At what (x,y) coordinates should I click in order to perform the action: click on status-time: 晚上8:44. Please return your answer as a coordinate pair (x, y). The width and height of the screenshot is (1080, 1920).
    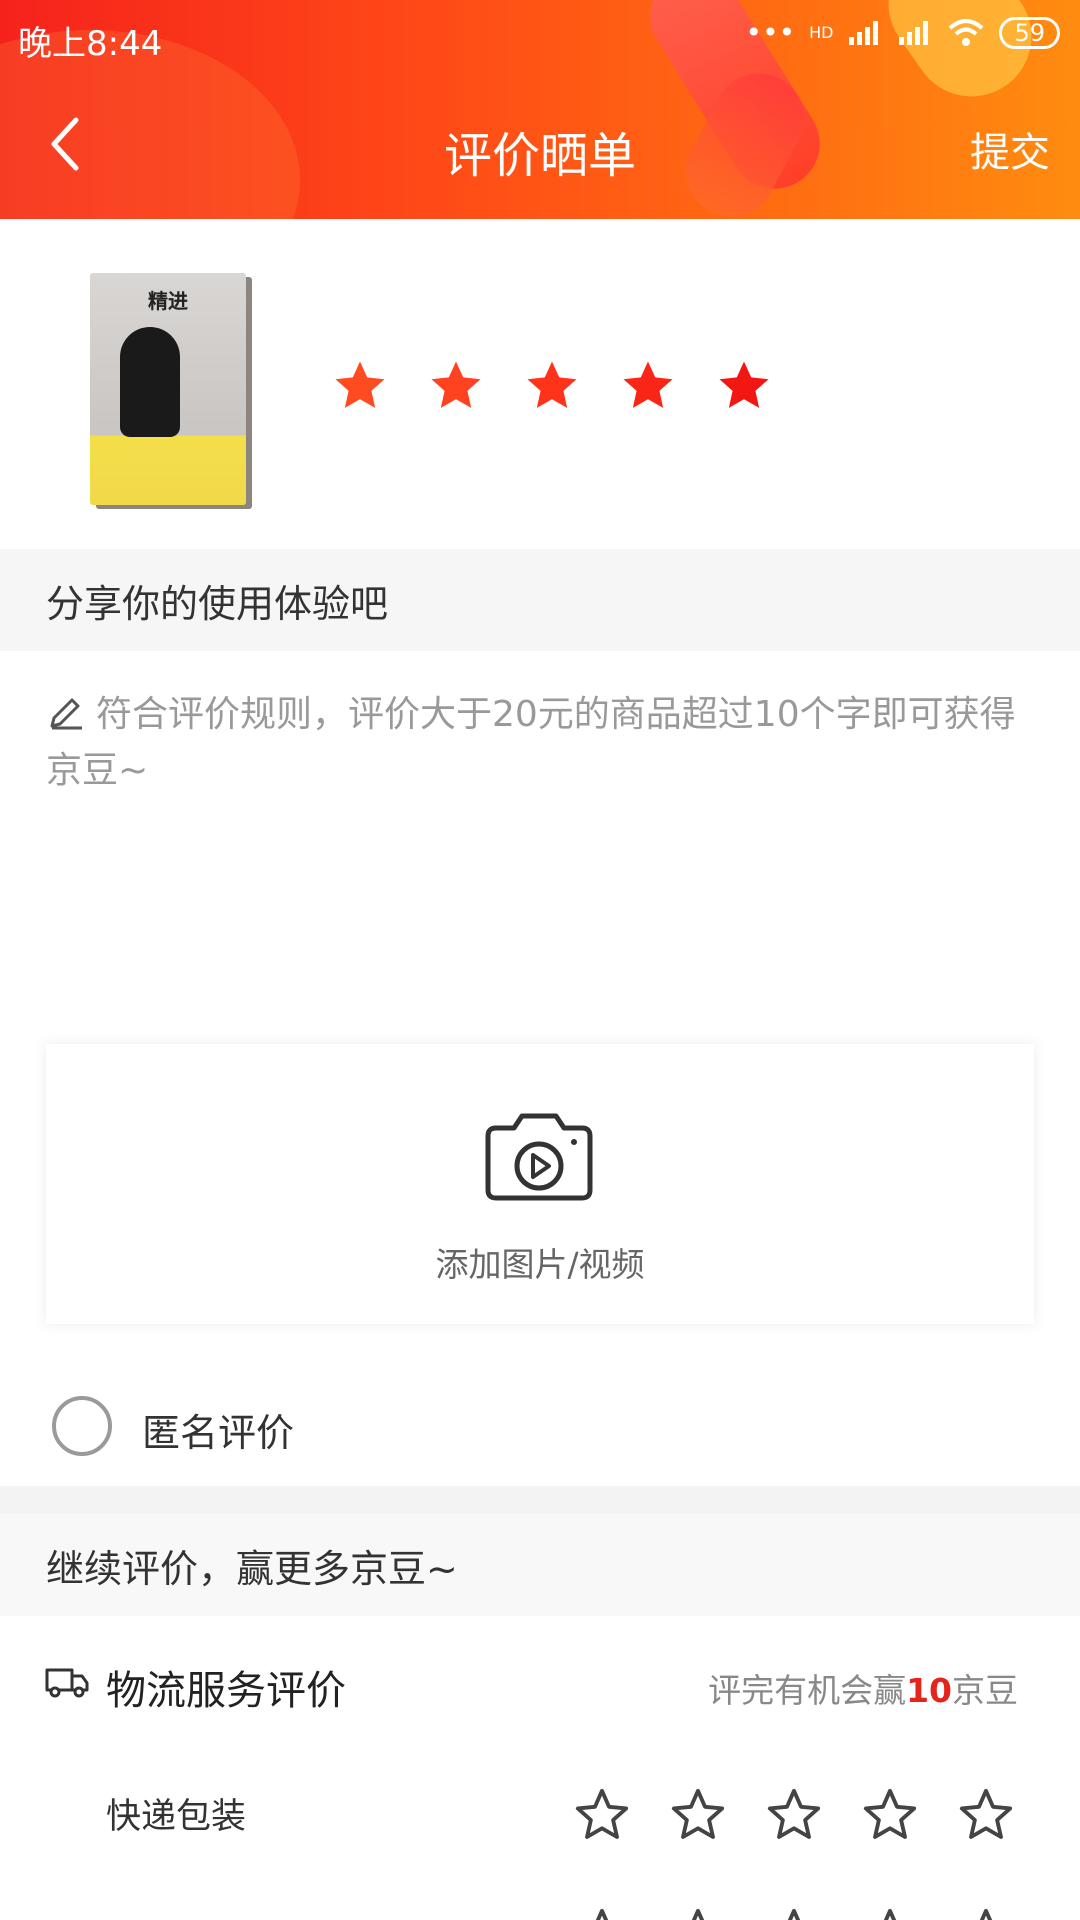
    Looking at the image, I should click on (90, 44).